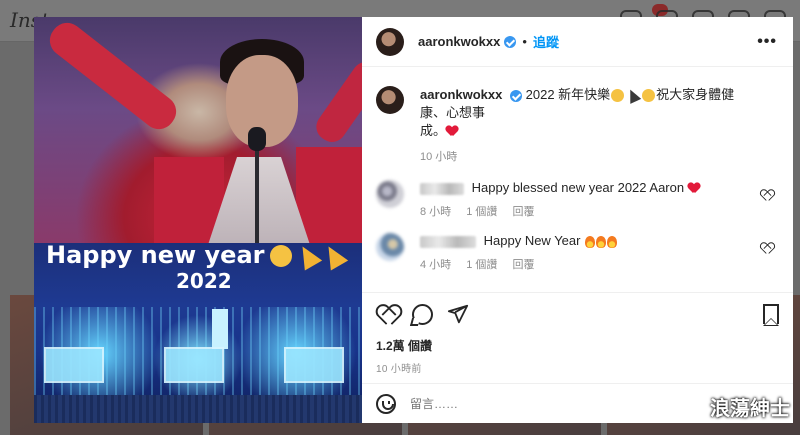  I want to click on comment-time: 4 小時, so click(435, 265).